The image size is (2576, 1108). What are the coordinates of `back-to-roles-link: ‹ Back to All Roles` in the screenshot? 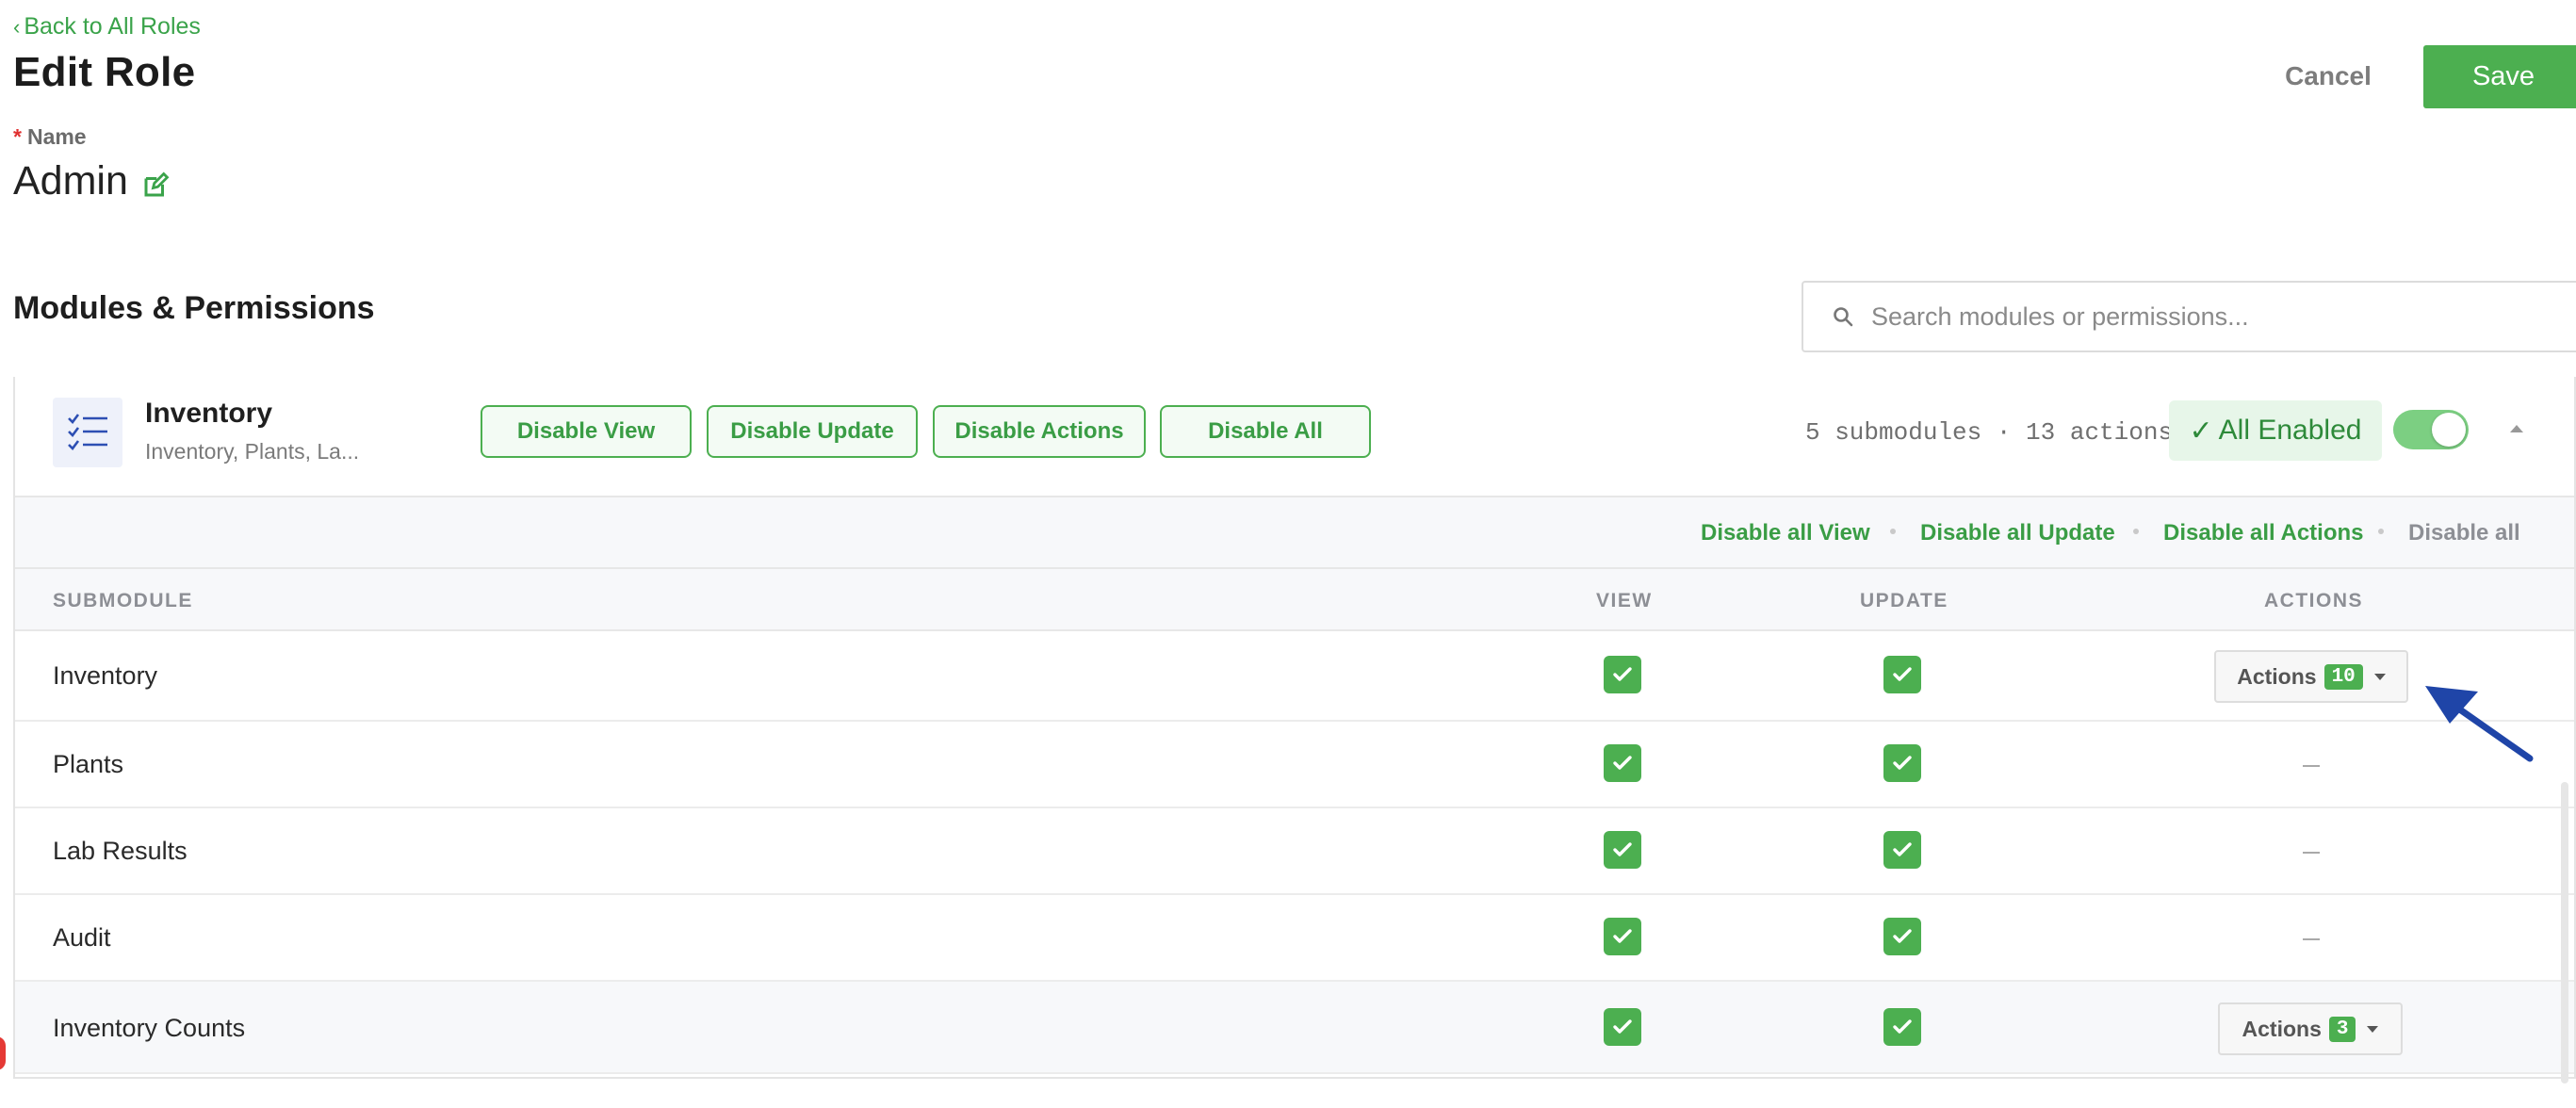 It's located at (107, 27).